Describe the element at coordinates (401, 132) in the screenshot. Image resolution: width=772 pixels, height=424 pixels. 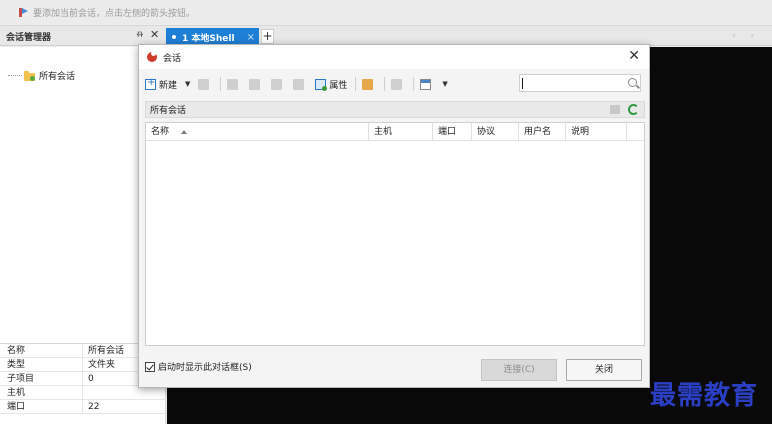
I see `column-header-host: 主机` at that location.